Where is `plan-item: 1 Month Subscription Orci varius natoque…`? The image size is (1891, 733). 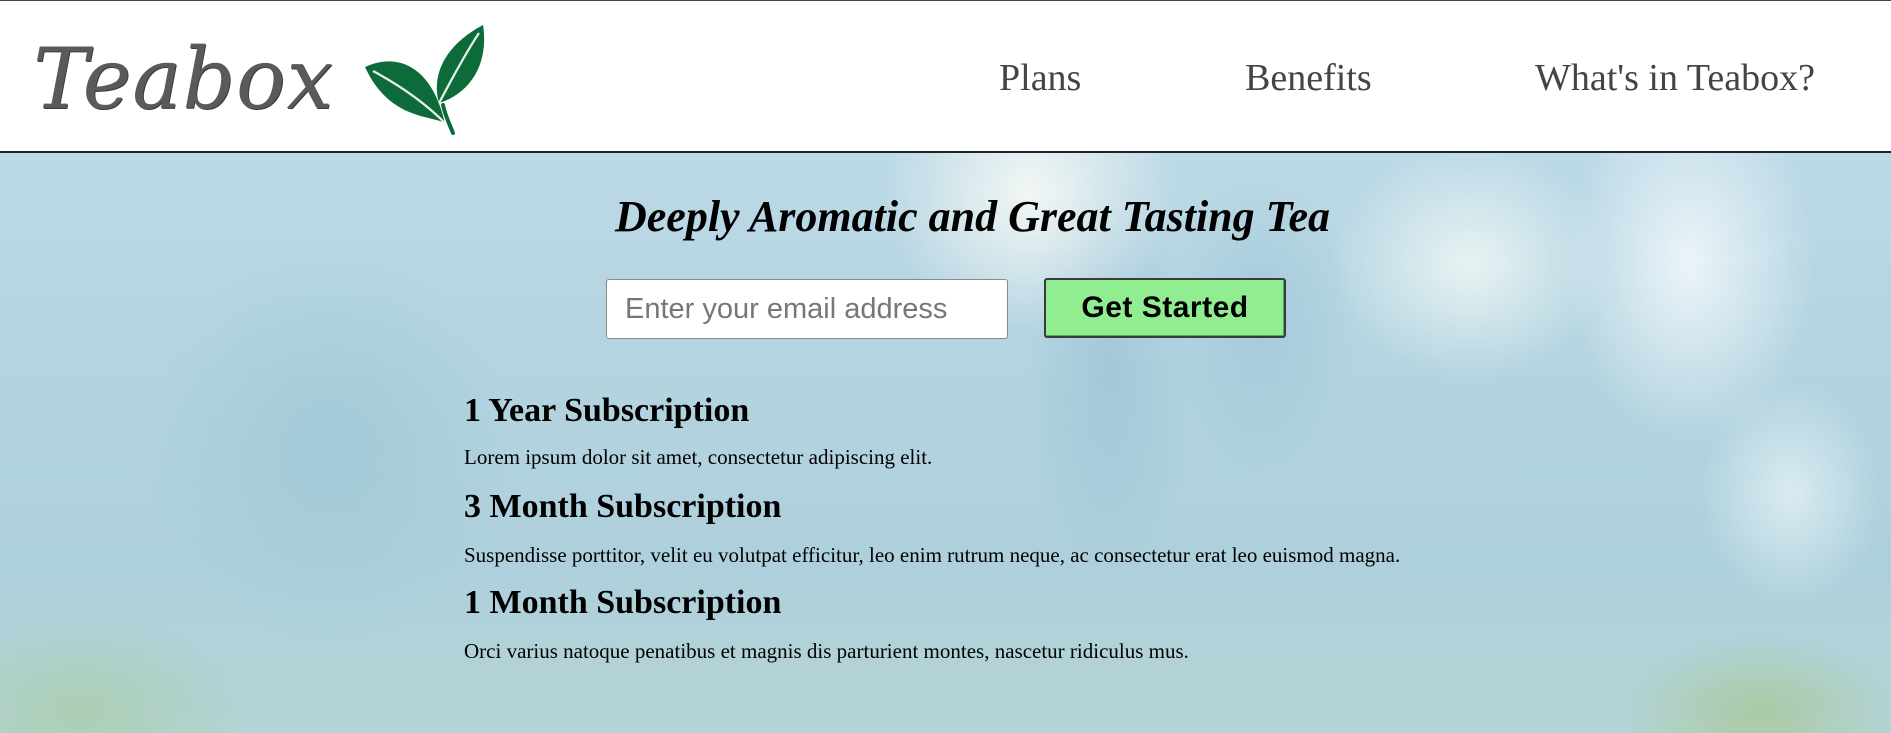 plan-item: 1 Month Subscription Orci varius natoque… is located at coordinates (934, 624).